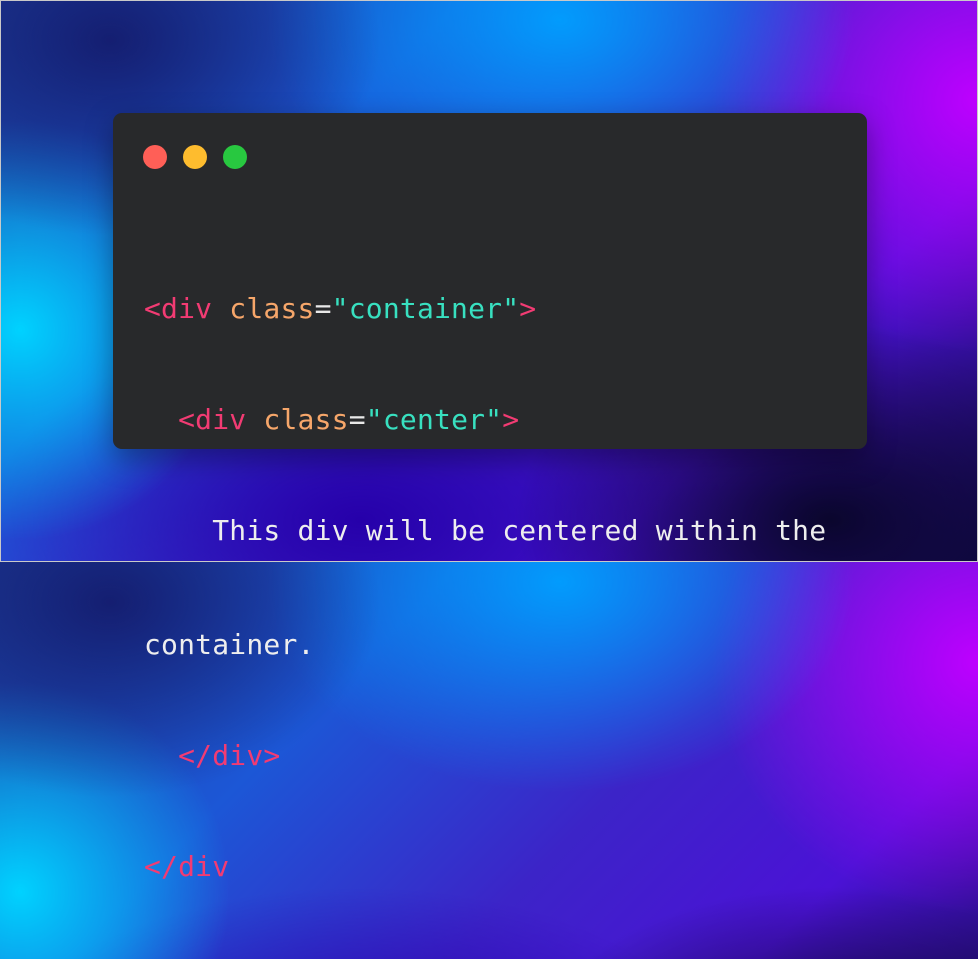 Image resolution: width=978 pixels, height=959 pixels. I want to click on code-token-string: "center", so click(434, 419).